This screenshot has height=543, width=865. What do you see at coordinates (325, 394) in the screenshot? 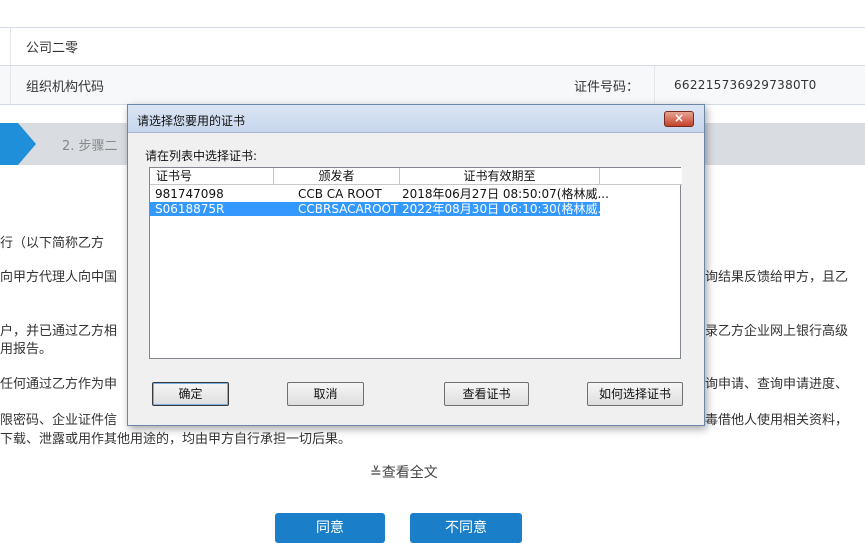
I see `cancel-button: 取消` at bounding box center [325, 394].